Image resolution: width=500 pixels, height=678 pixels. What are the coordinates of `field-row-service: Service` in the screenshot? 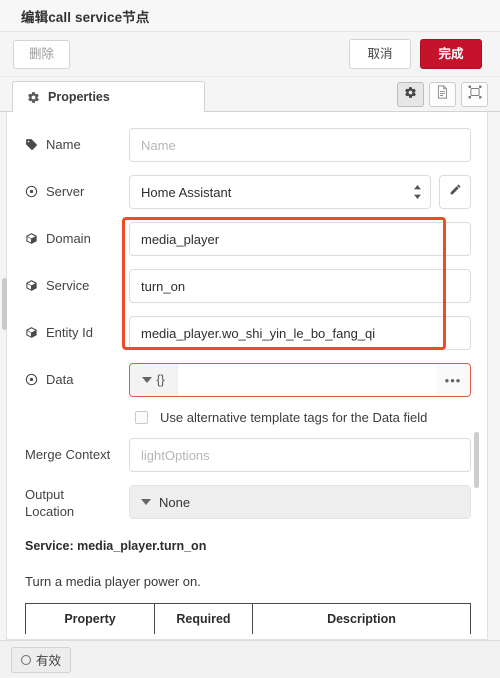 It's located at (248, 286).